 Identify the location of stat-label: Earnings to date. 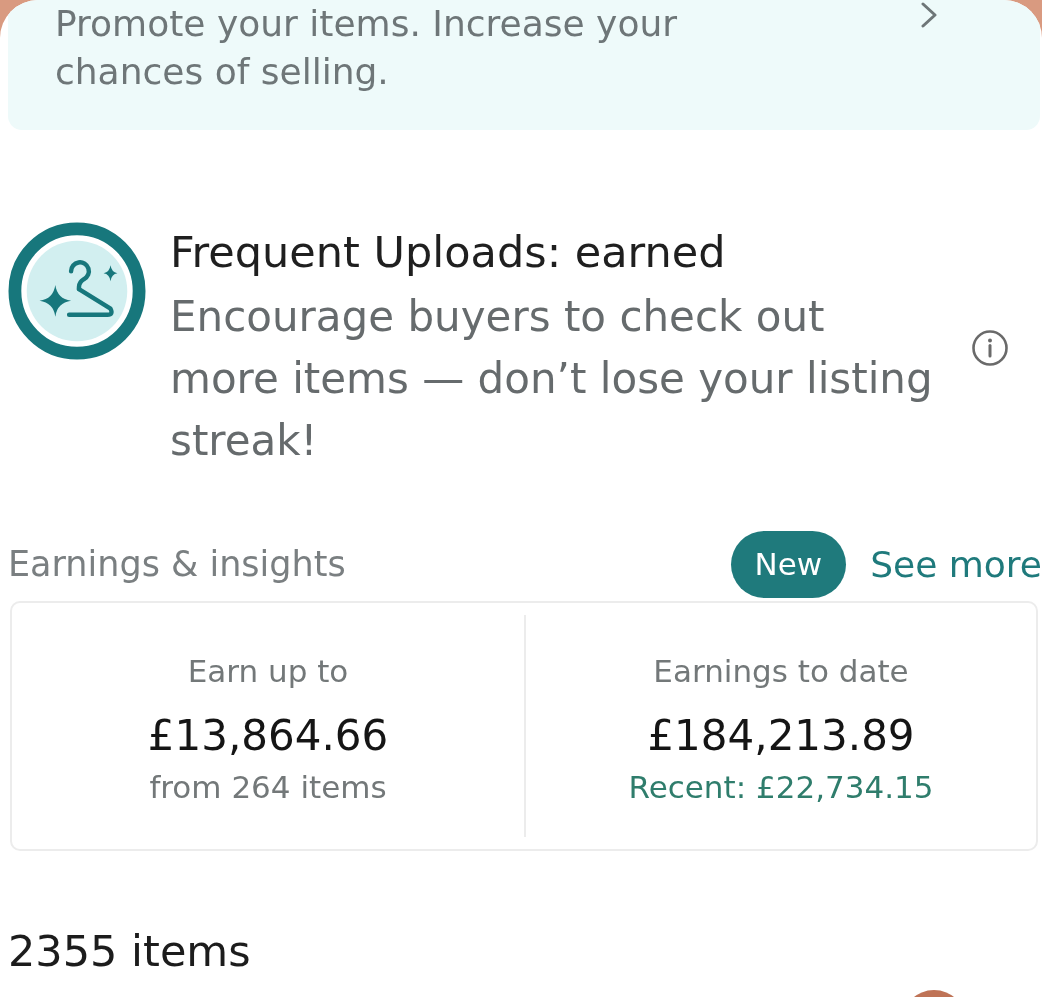
(781, 671).